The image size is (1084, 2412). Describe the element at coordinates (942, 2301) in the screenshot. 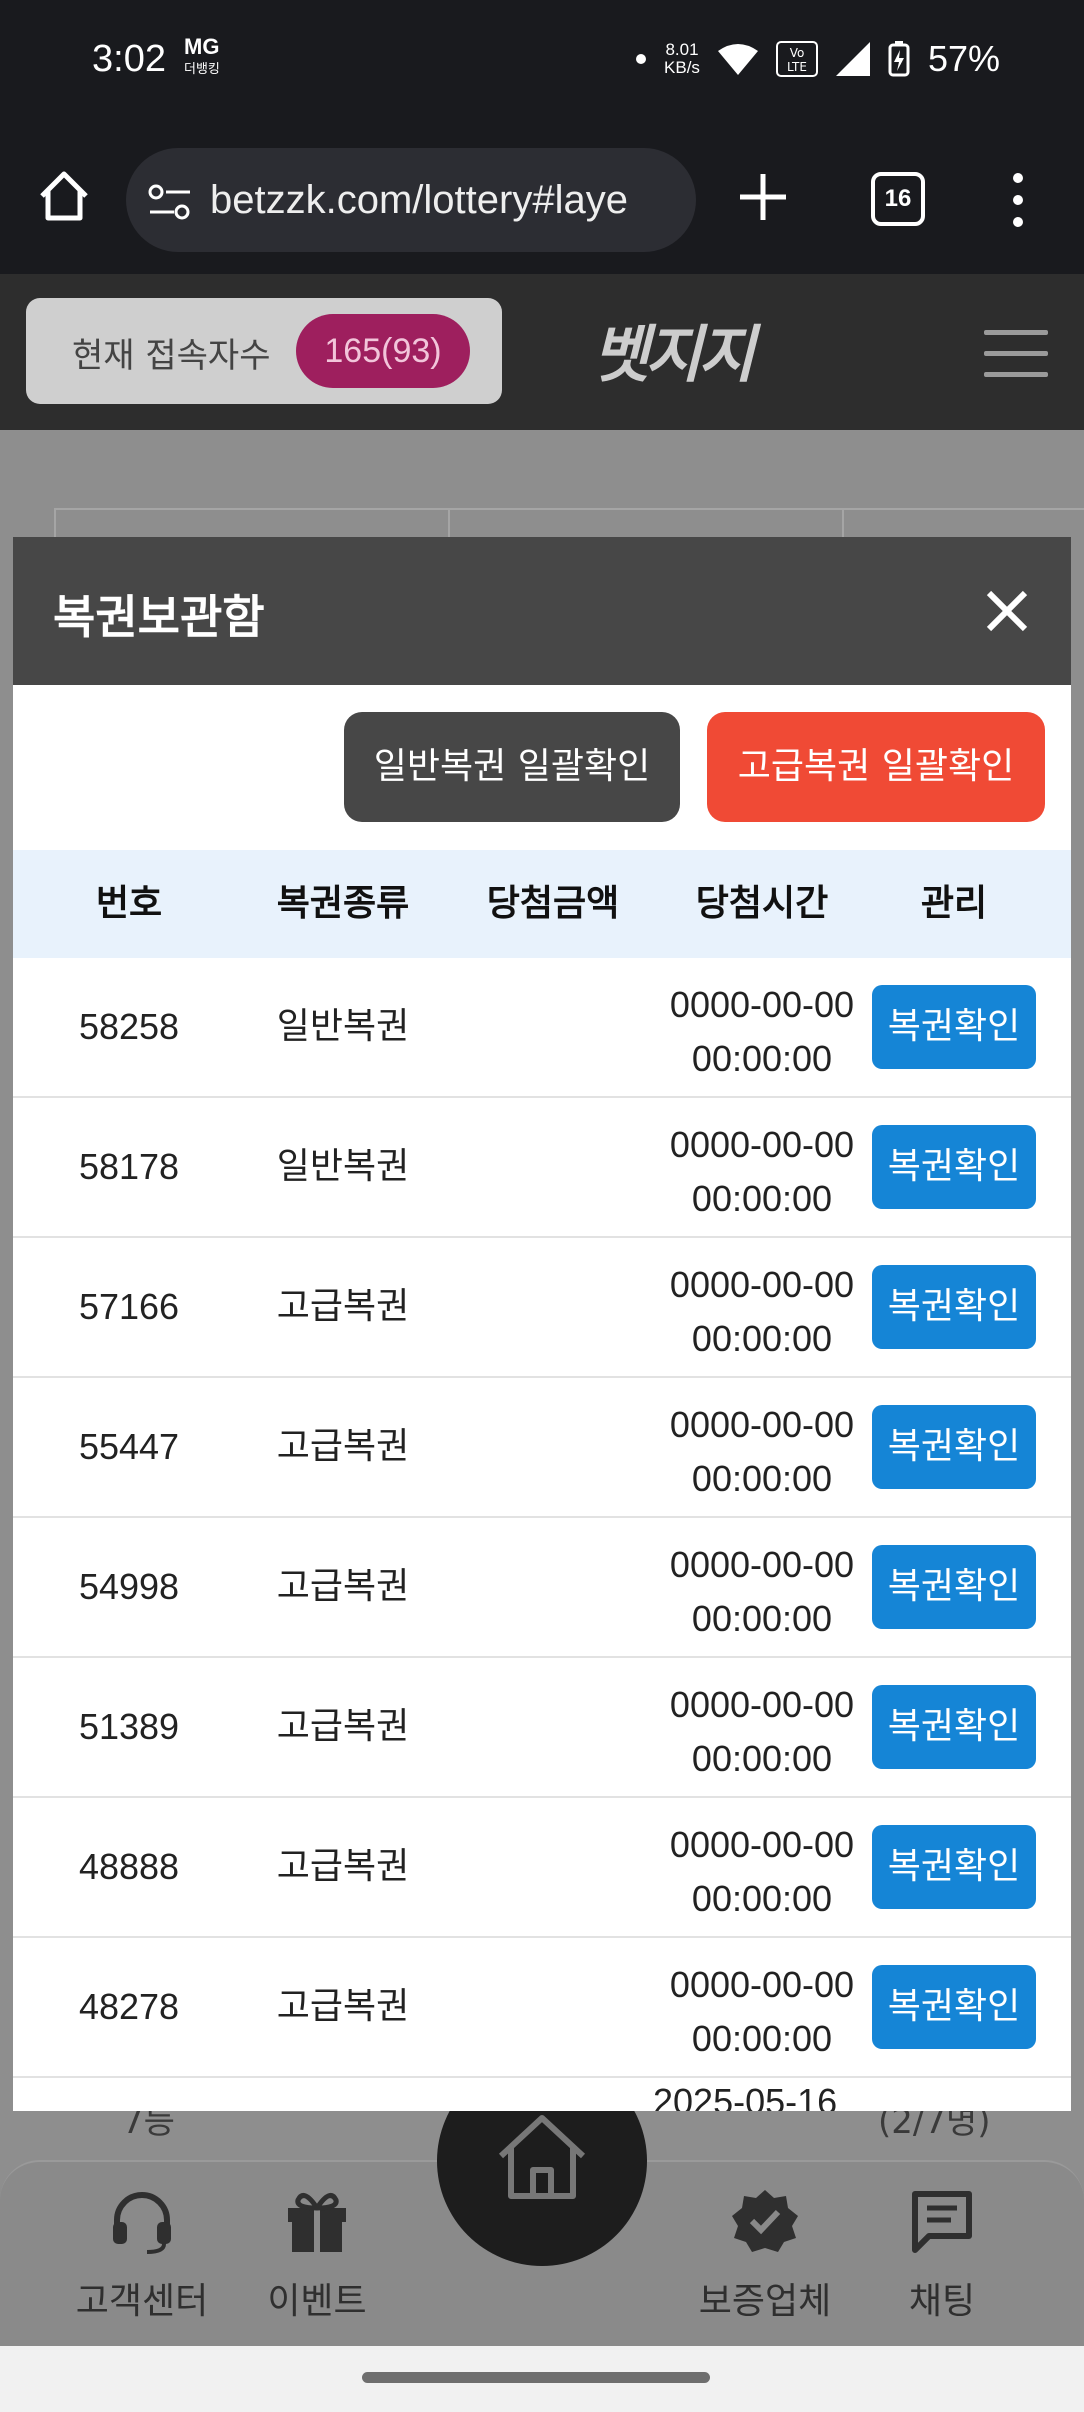

I see `nav-chat-label: 채팅` at that location.